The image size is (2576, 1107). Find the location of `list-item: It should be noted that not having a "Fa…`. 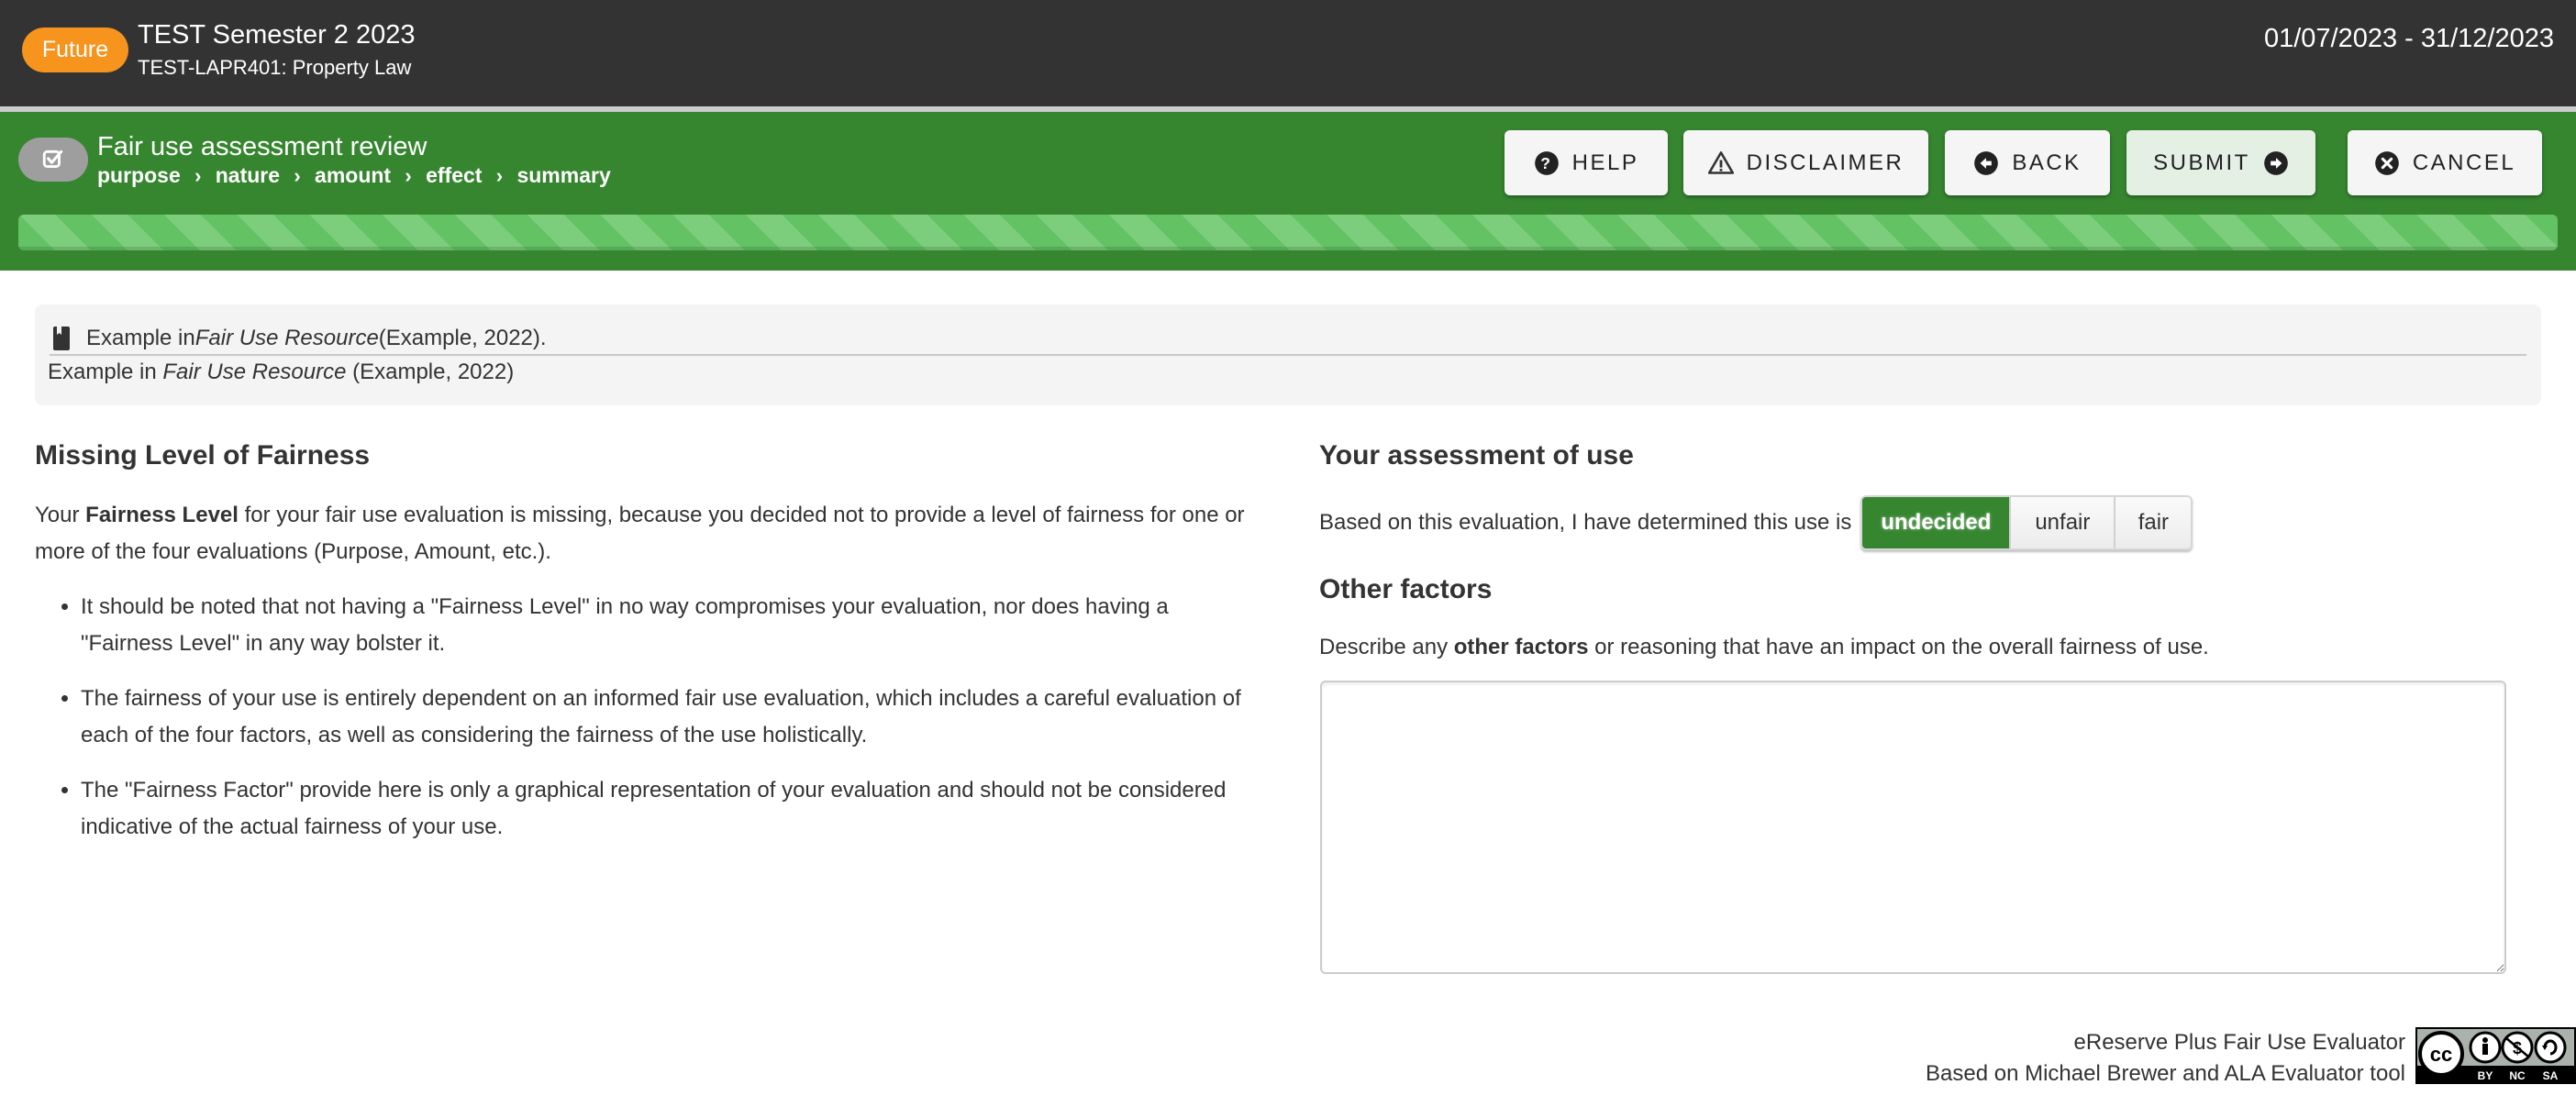

list-item: It should be noted that not having a "Fa… is located at coordinates (672, 625).